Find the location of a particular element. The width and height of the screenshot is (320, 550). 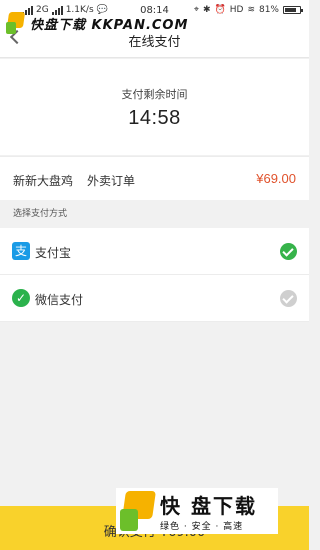

alarm-icon: ⏰ is located at coordinates (220, 10).